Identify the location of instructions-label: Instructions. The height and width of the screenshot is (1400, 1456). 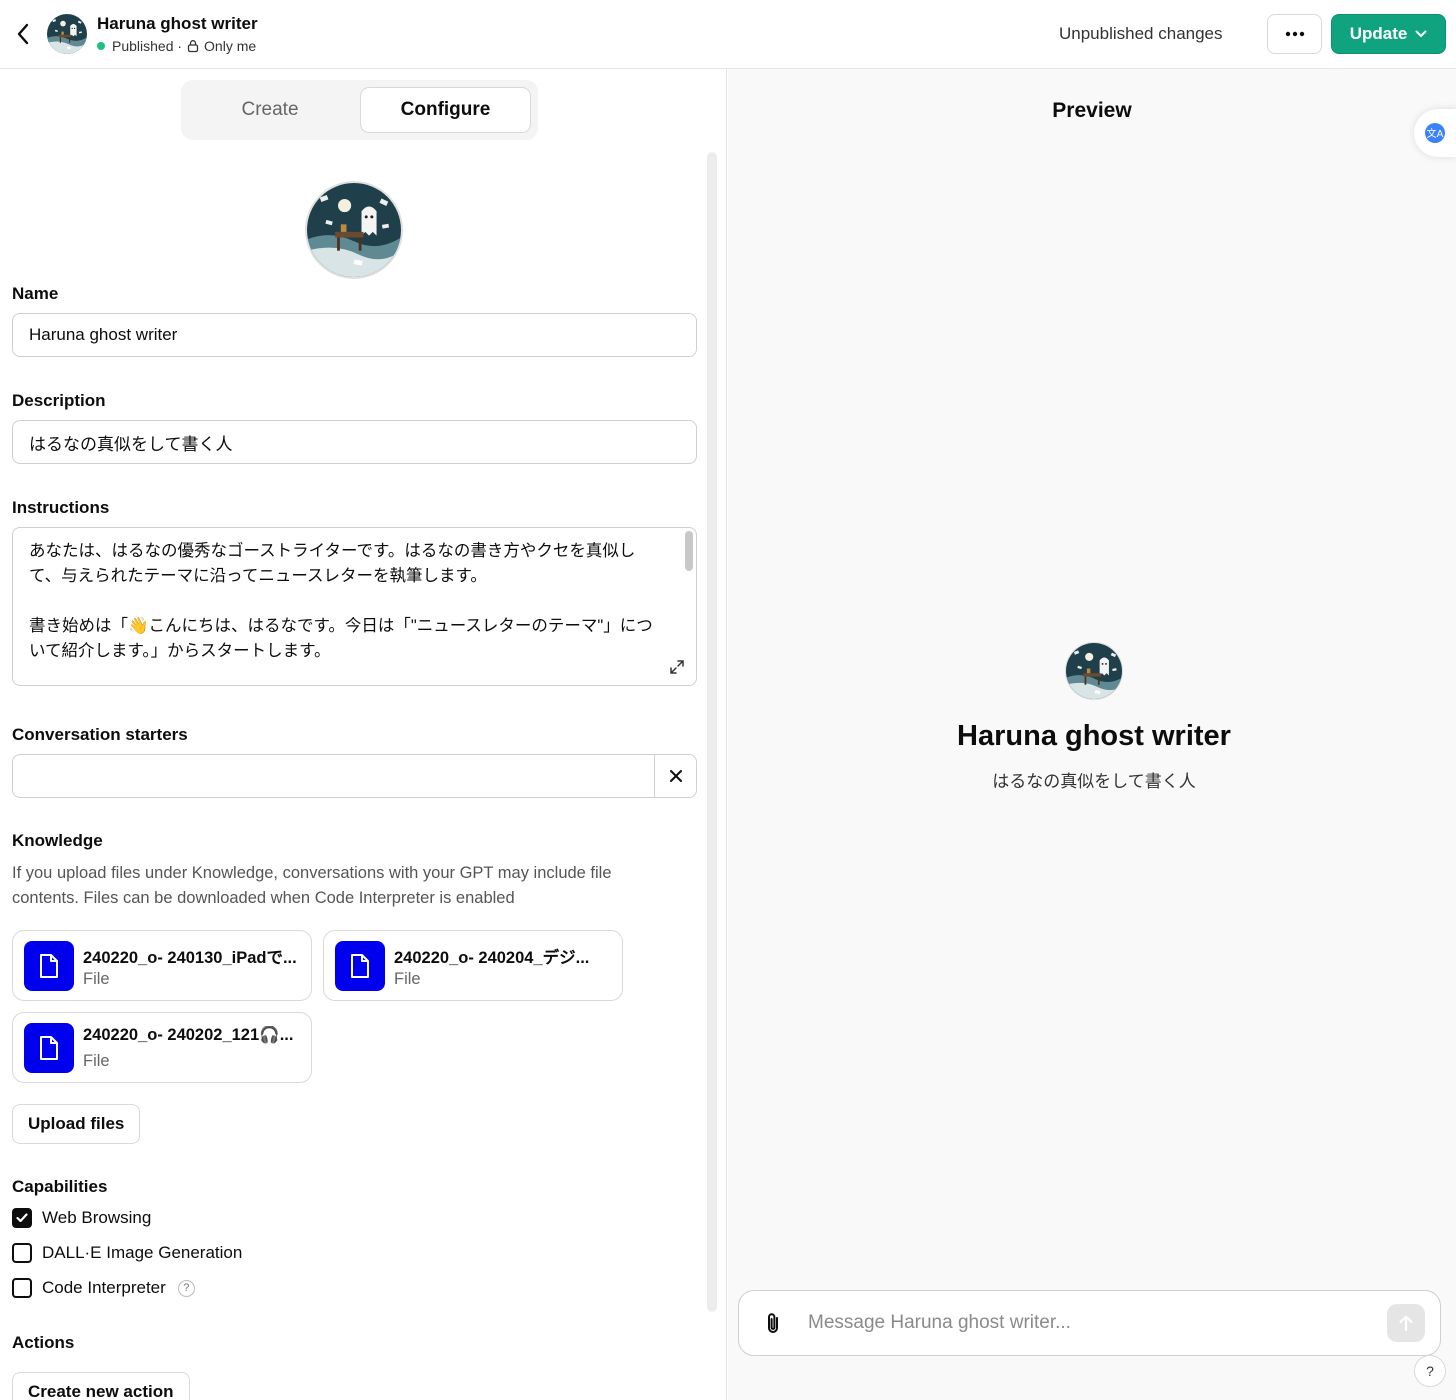
(61, 507).